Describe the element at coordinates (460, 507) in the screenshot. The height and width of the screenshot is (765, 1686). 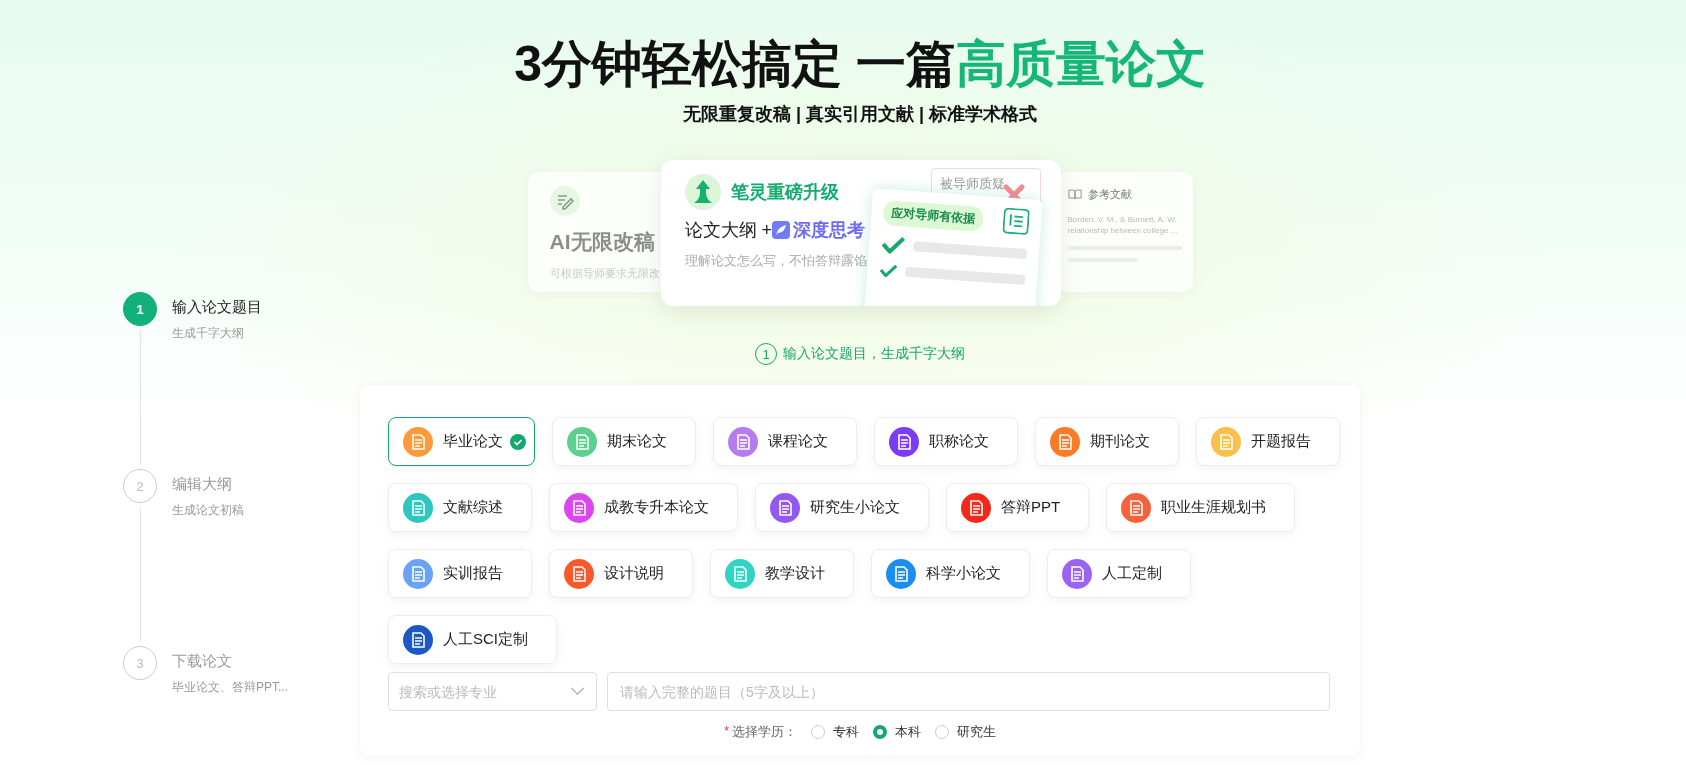
I see `category-chip: 文献综述` at that location.